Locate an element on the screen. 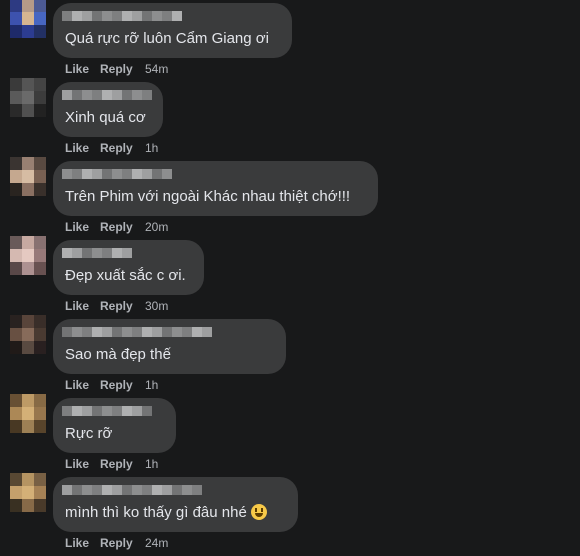  comment-text-content: Sao mà đẹp thế is located at coordinates (118, 354).